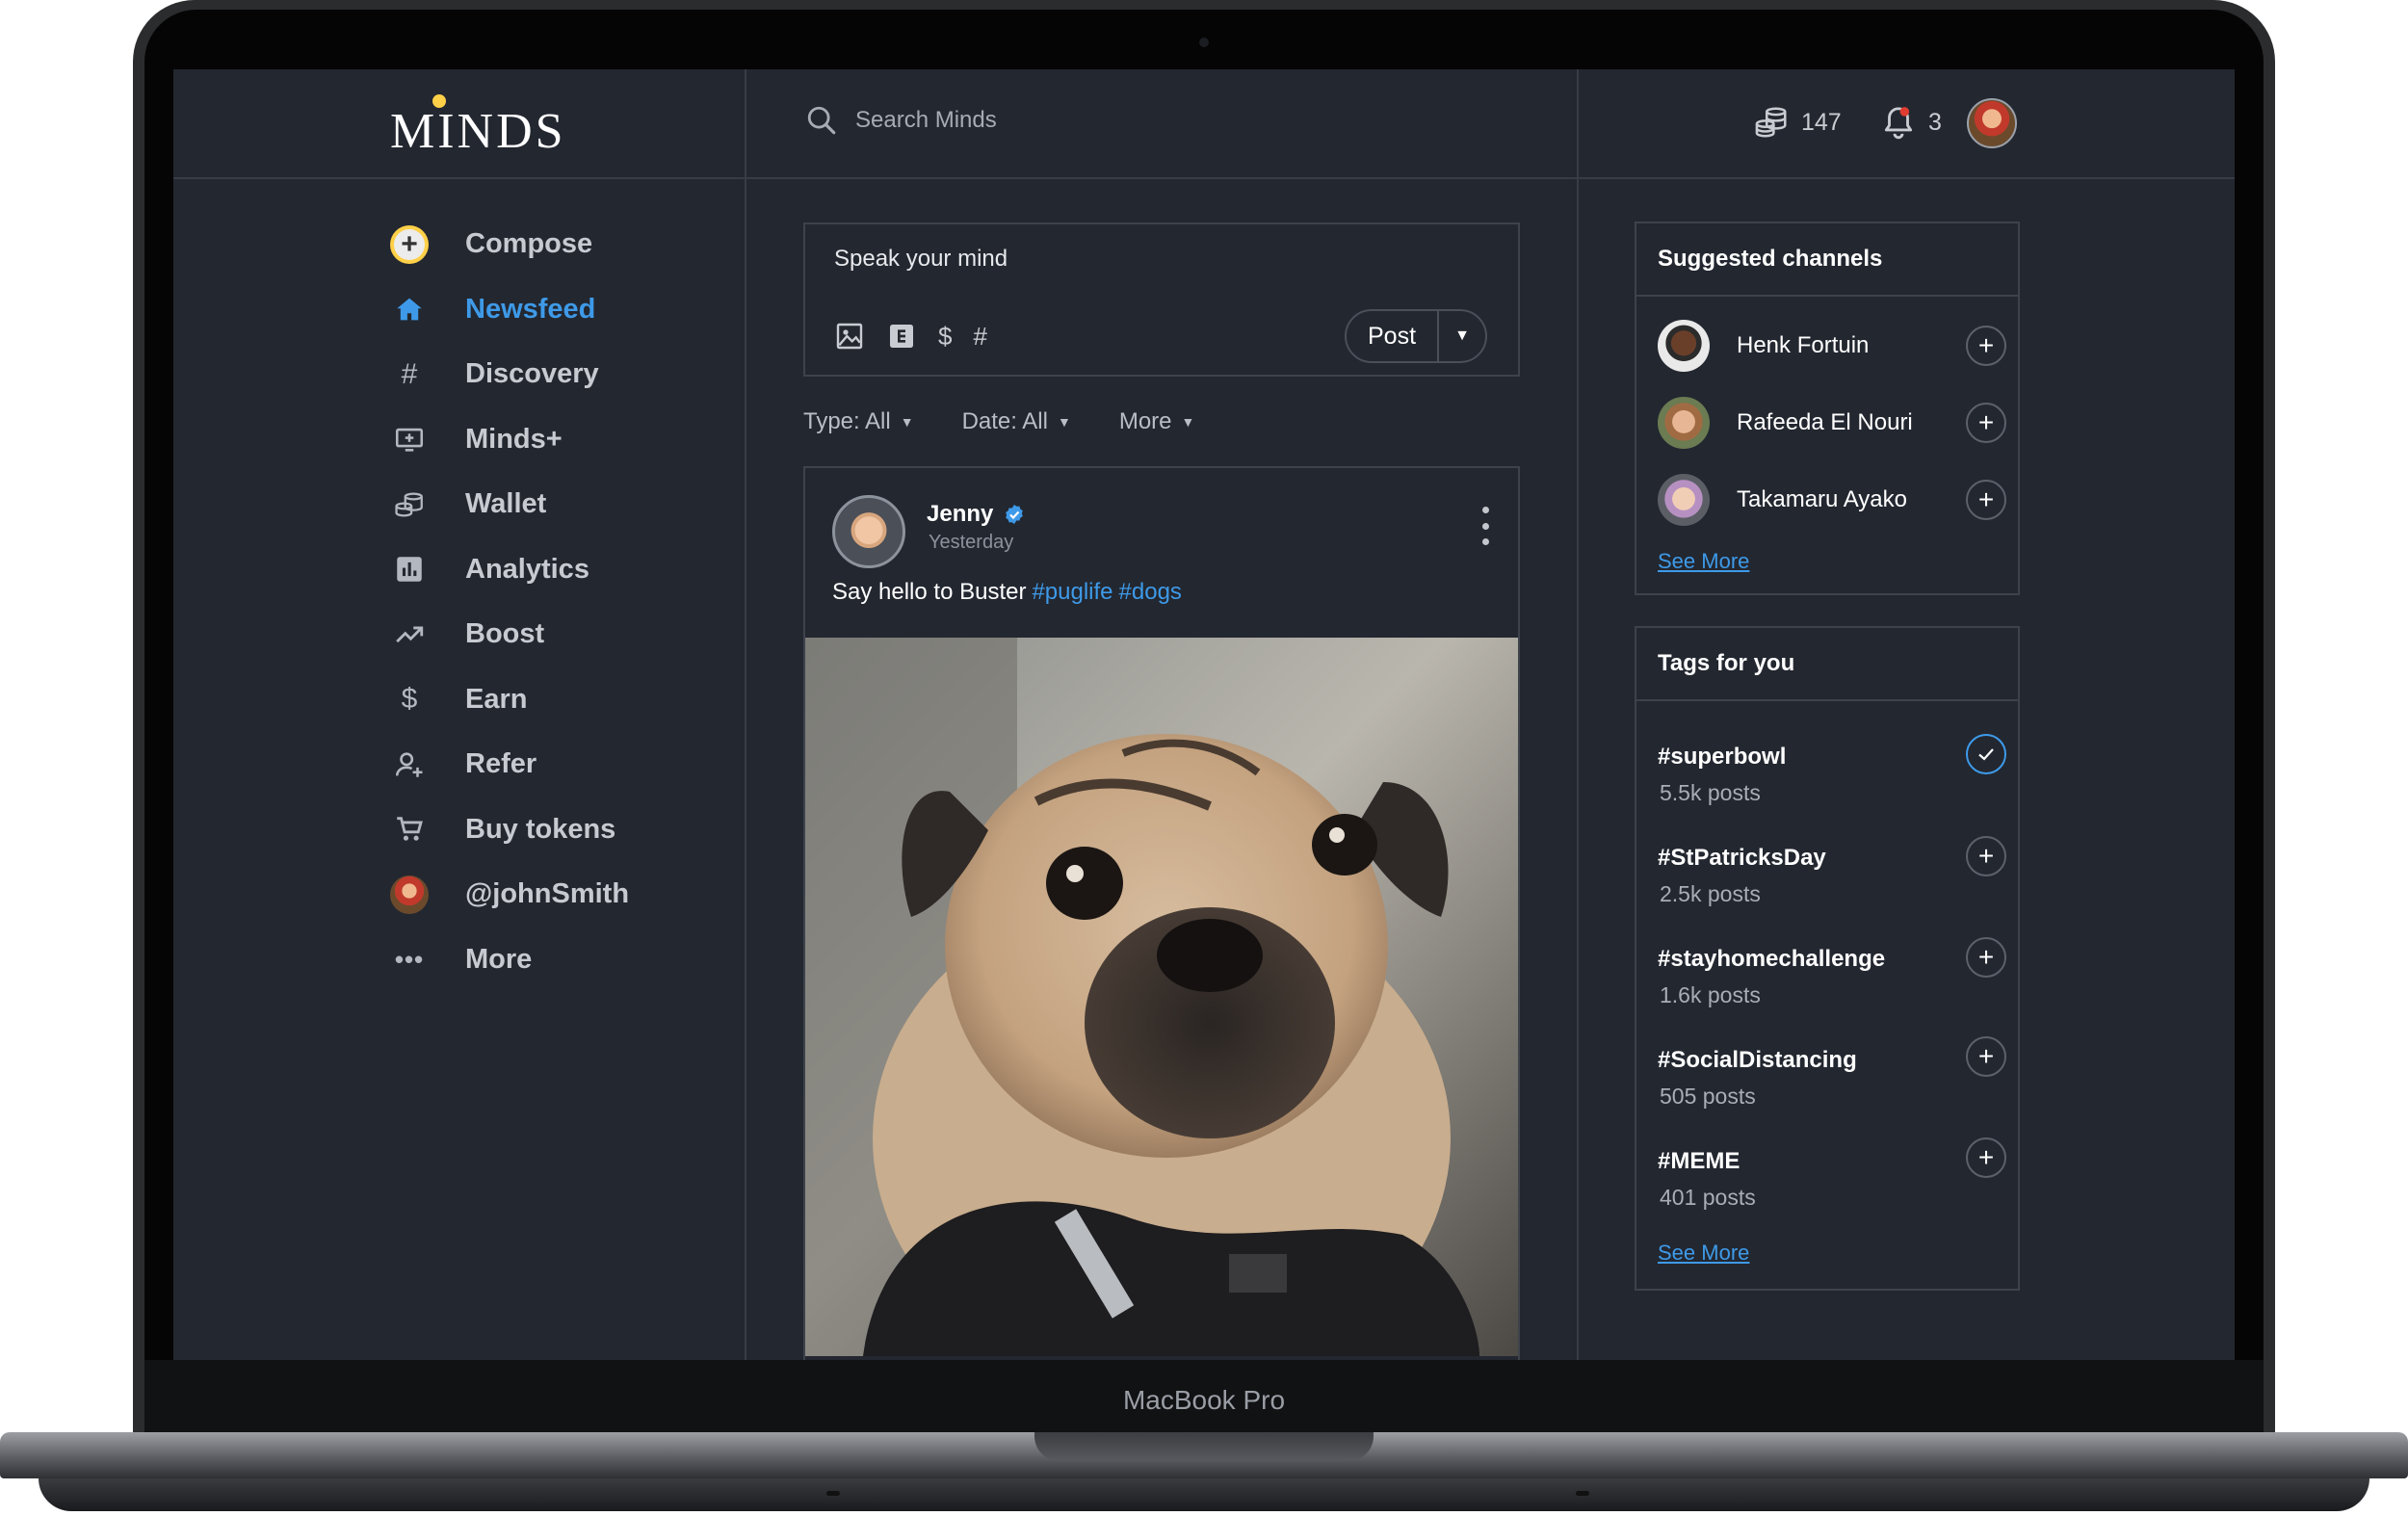 The width and height of the screenshot is (2408, 1516). Describe the element at coordinates (409, 439) in the screenshot. I see `monitor-plus-icon` at that location.